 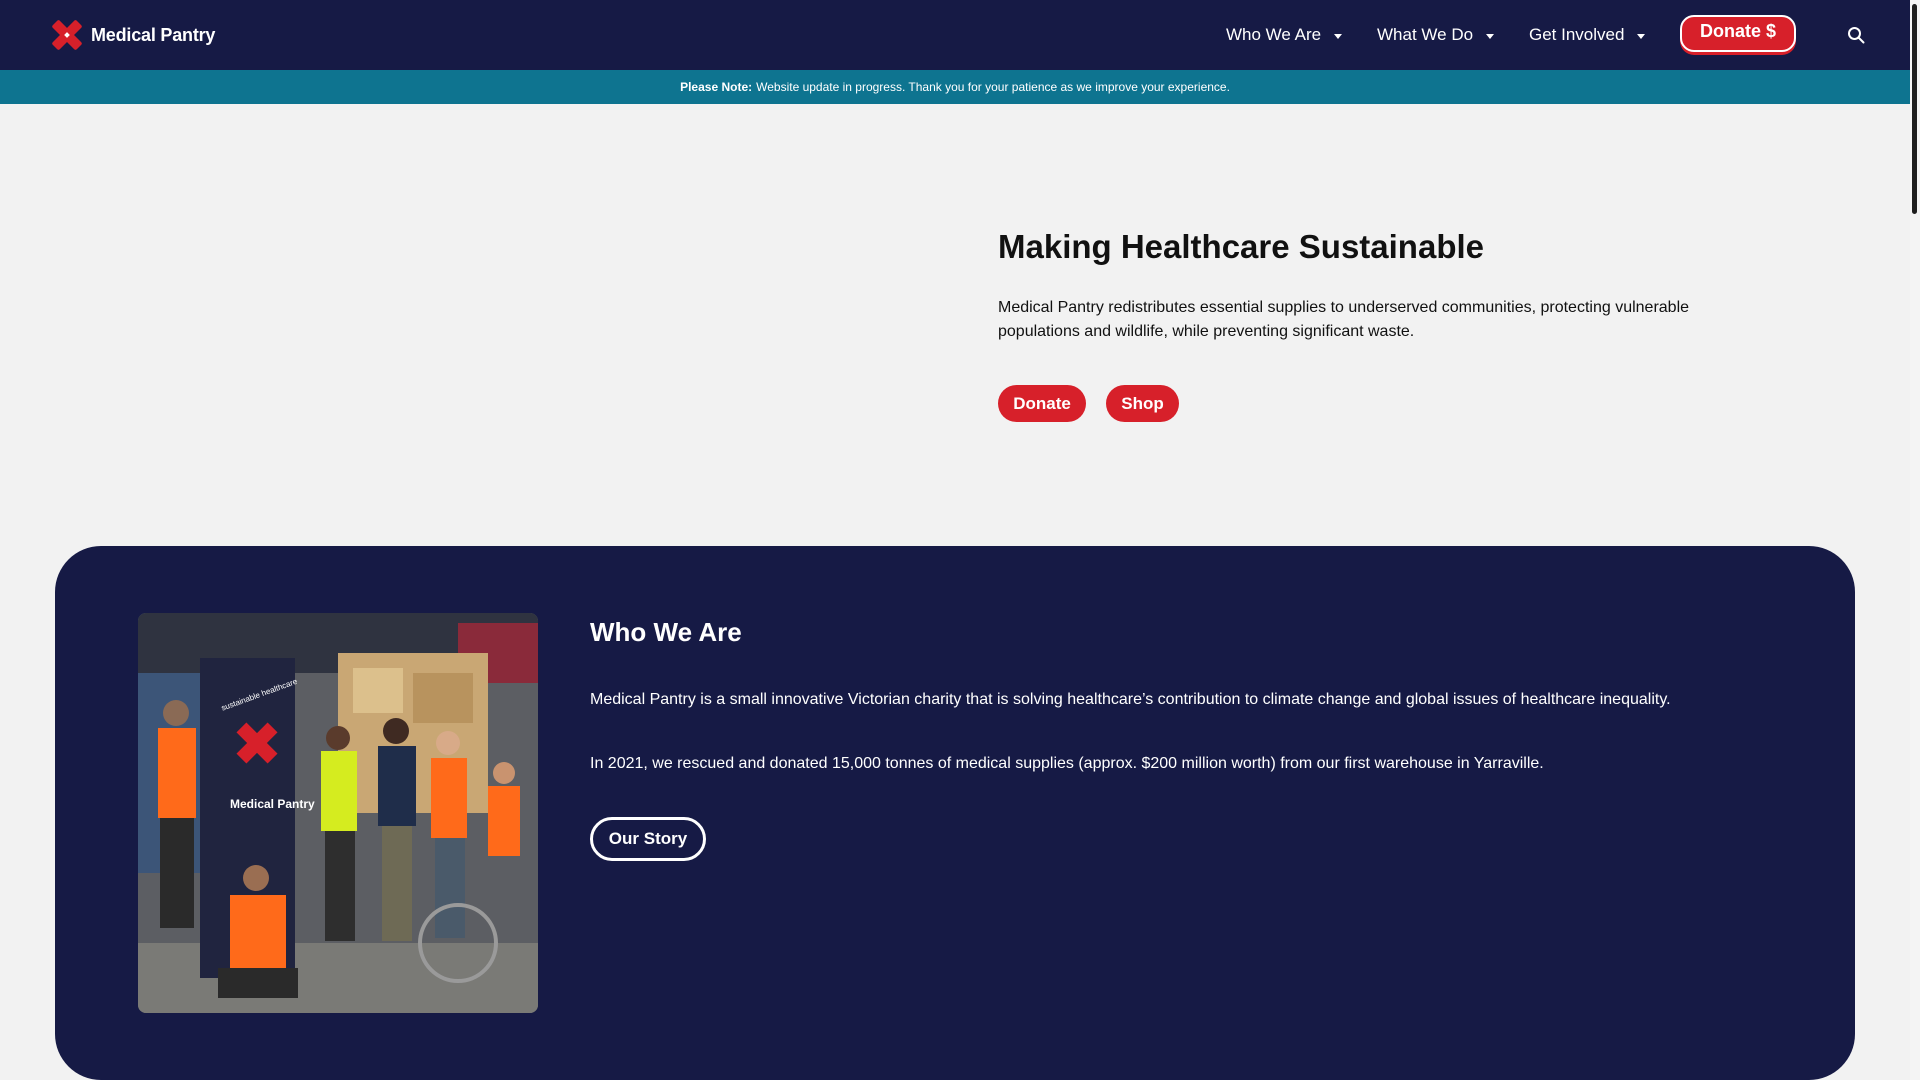 What do you see at coordinates (67, 35) in the screenshot?
I see `logo-cross-icon` at bounding box center [67, 35].